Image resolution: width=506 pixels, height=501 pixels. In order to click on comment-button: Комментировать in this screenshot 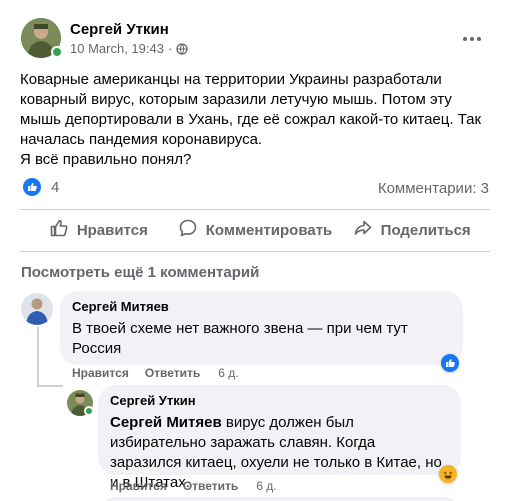, I will do `click(255, 230)`.